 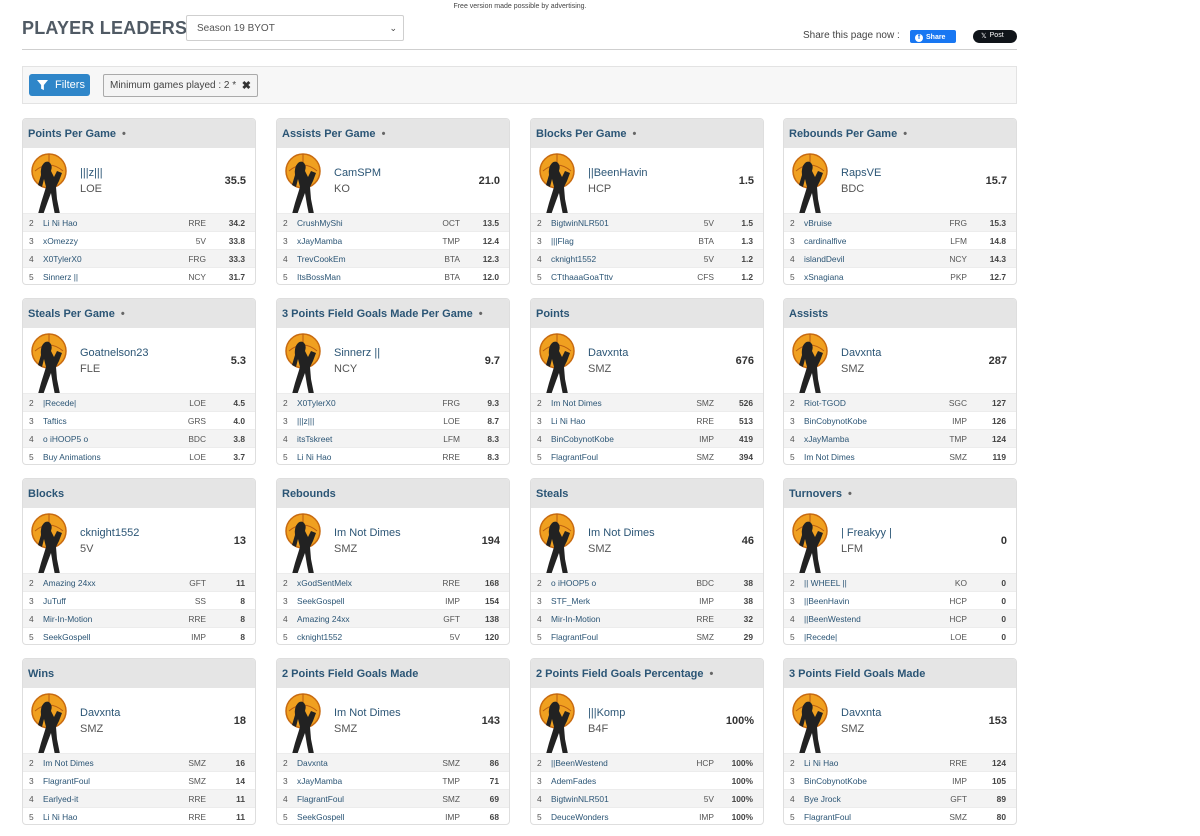 I want to click on player-link: xSnagiana, so click(x=824, y=277).